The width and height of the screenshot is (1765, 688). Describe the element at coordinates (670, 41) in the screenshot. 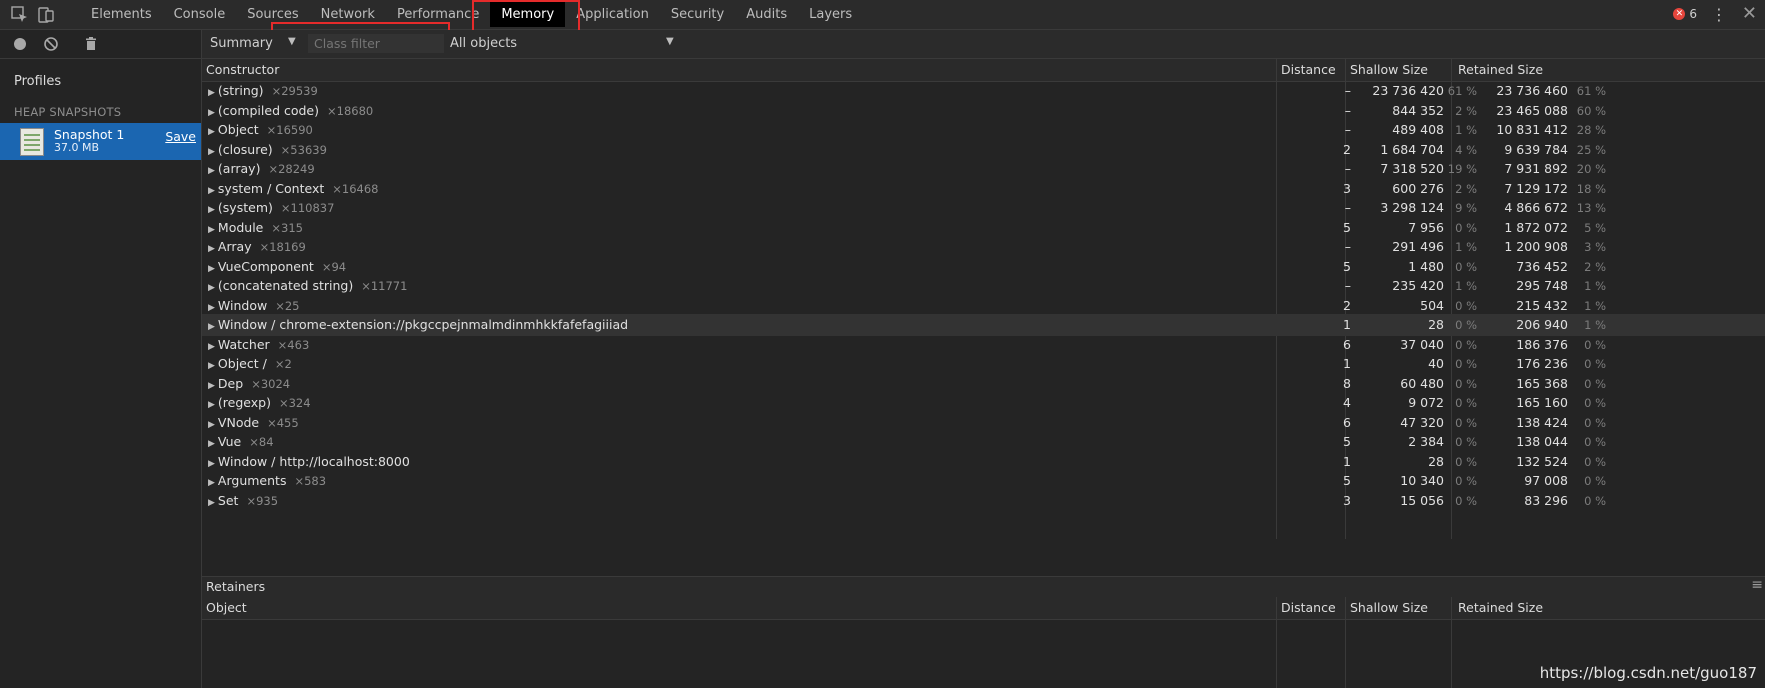

I see `objects-dropdown-icon: ▼` at that location.